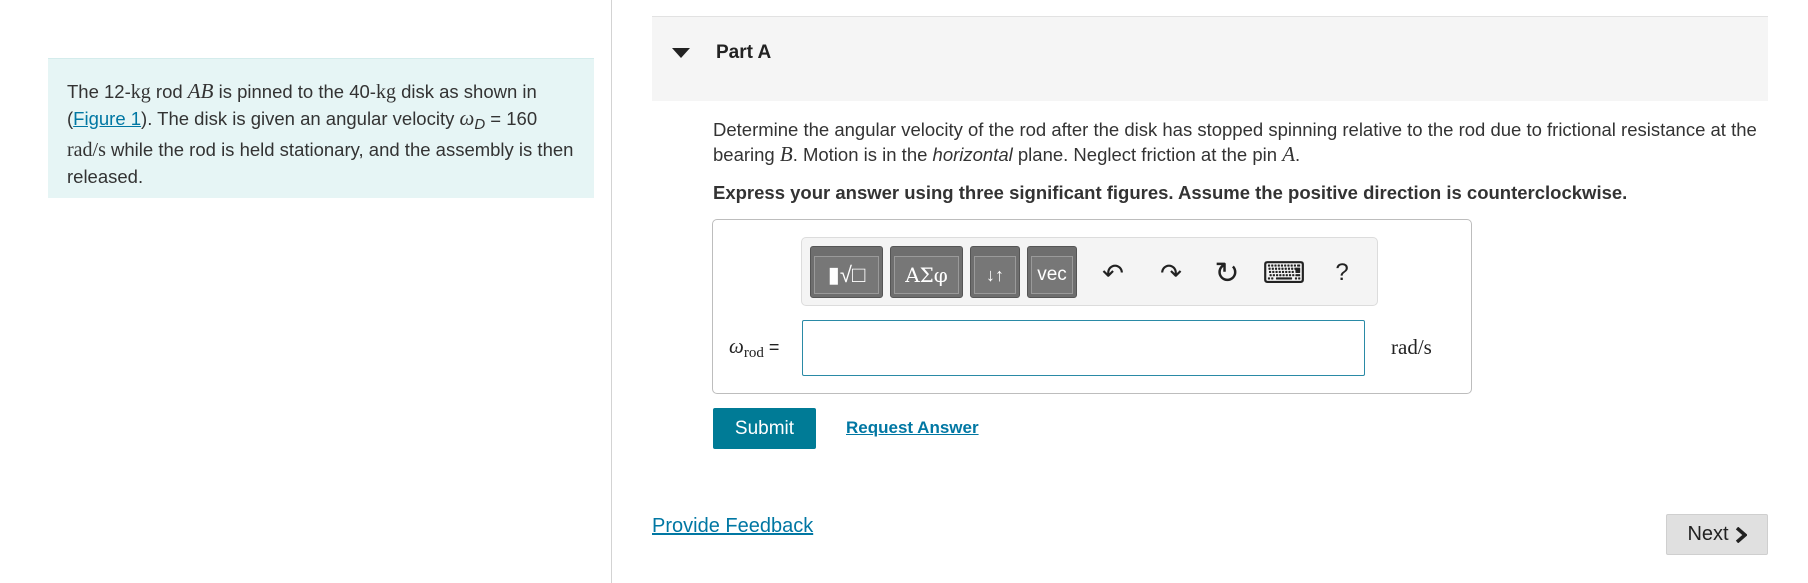 This screenshot has width=1808, height=583. Describe the element at coordinates (926, 275) in the screenshot. I see `greek-icon: ΑΣφ` at that location.